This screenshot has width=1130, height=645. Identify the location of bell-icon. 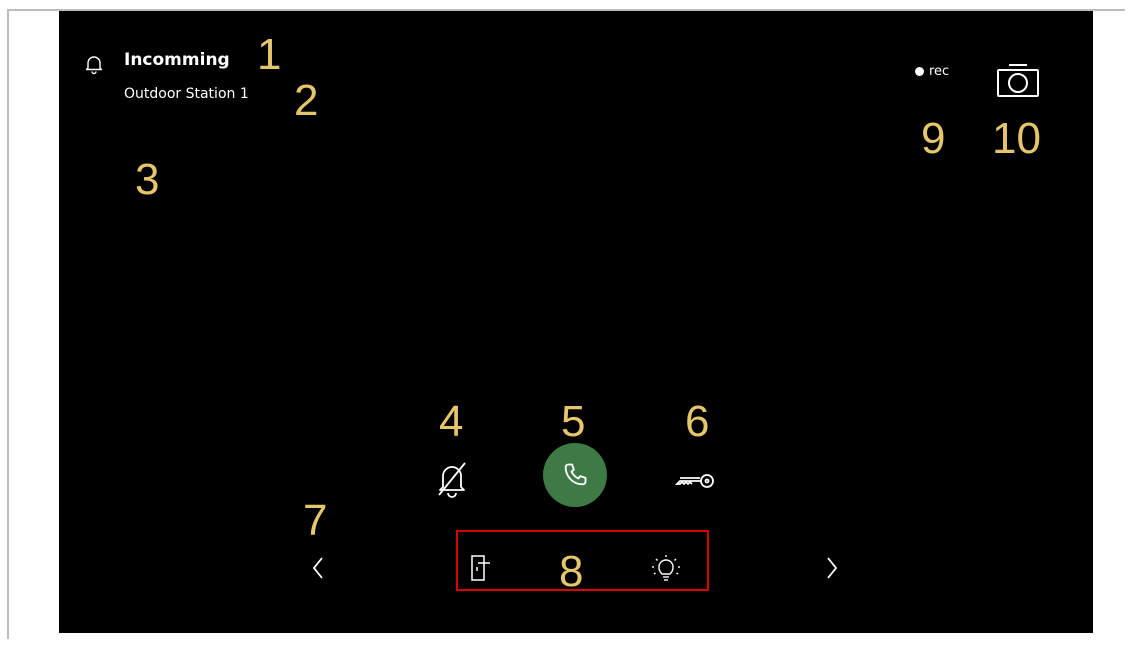
(94, 64).